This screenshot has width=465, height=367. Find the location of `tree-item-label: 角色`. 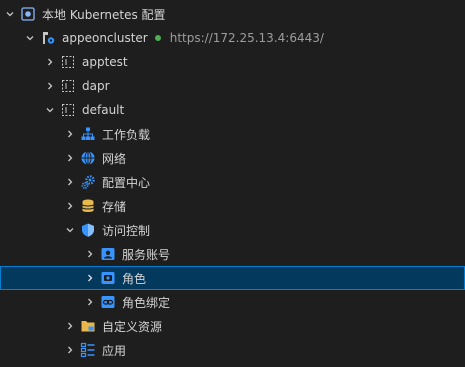

tree-item-label: 角色 is located at coordinates (134, 278).